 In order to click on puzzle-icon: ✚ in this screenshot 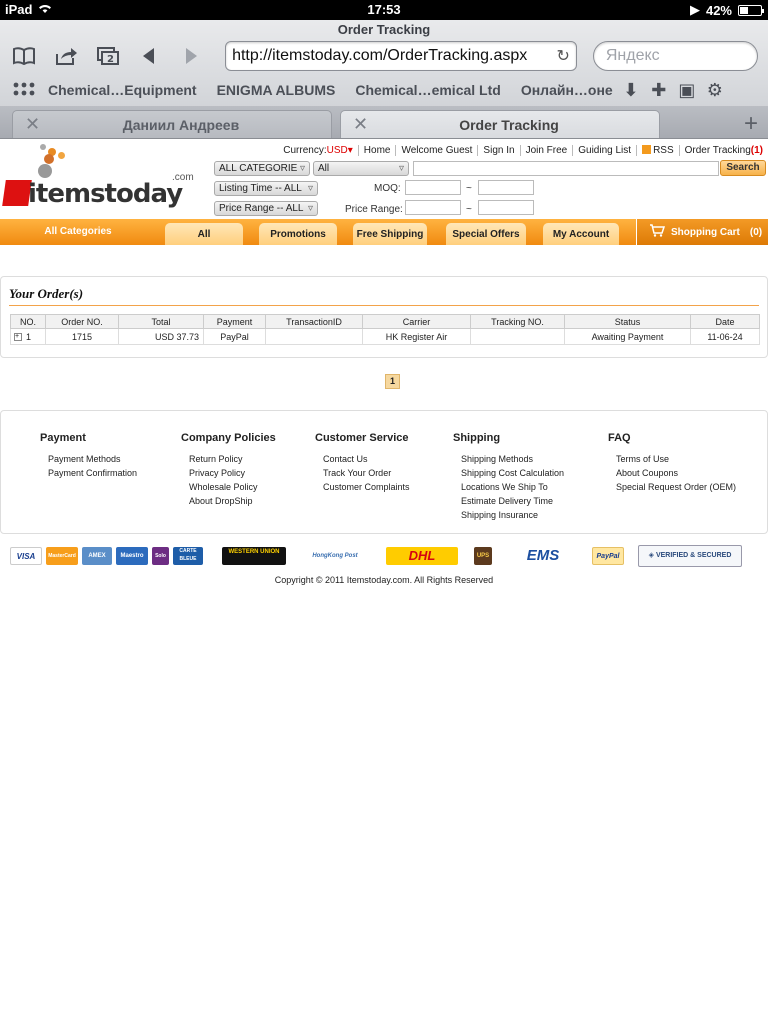, I will do `click(659, 90)`.